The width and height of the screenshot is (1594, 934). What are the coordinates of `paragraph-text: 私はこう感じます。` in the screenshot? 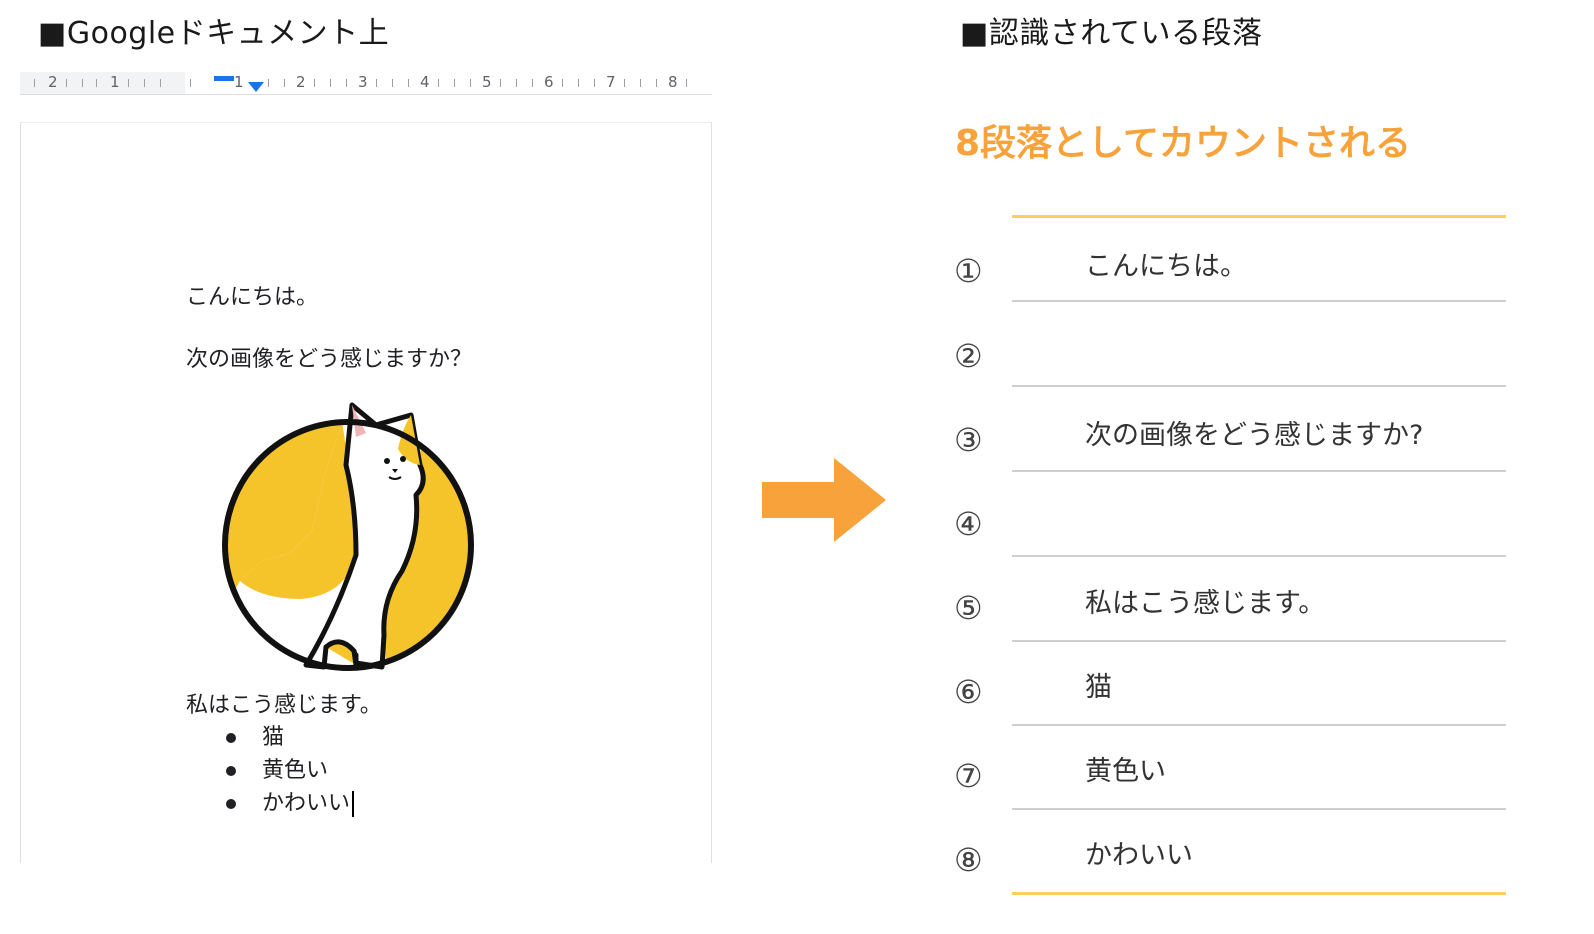 It's located at (1205, 603).